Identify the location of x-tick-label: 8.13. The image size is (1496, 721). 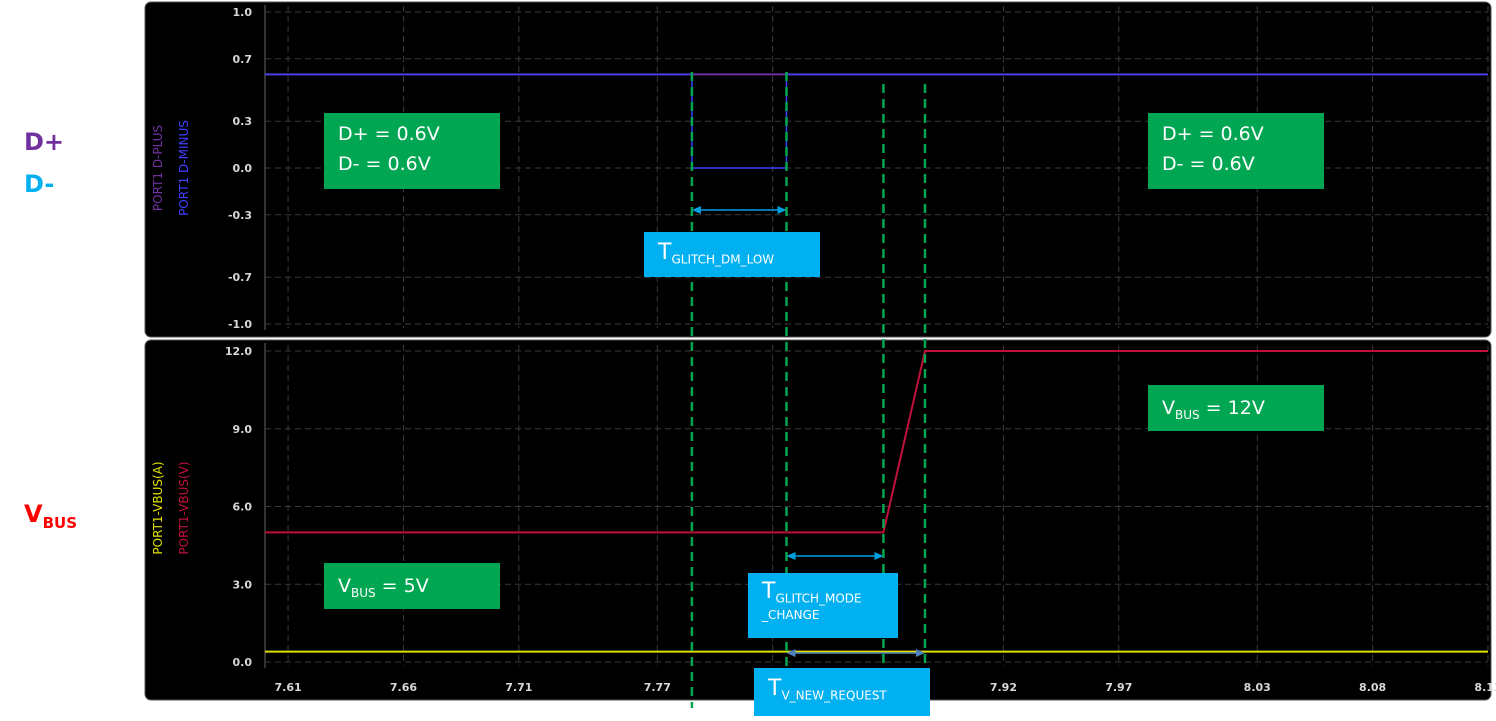
(1485, 687).